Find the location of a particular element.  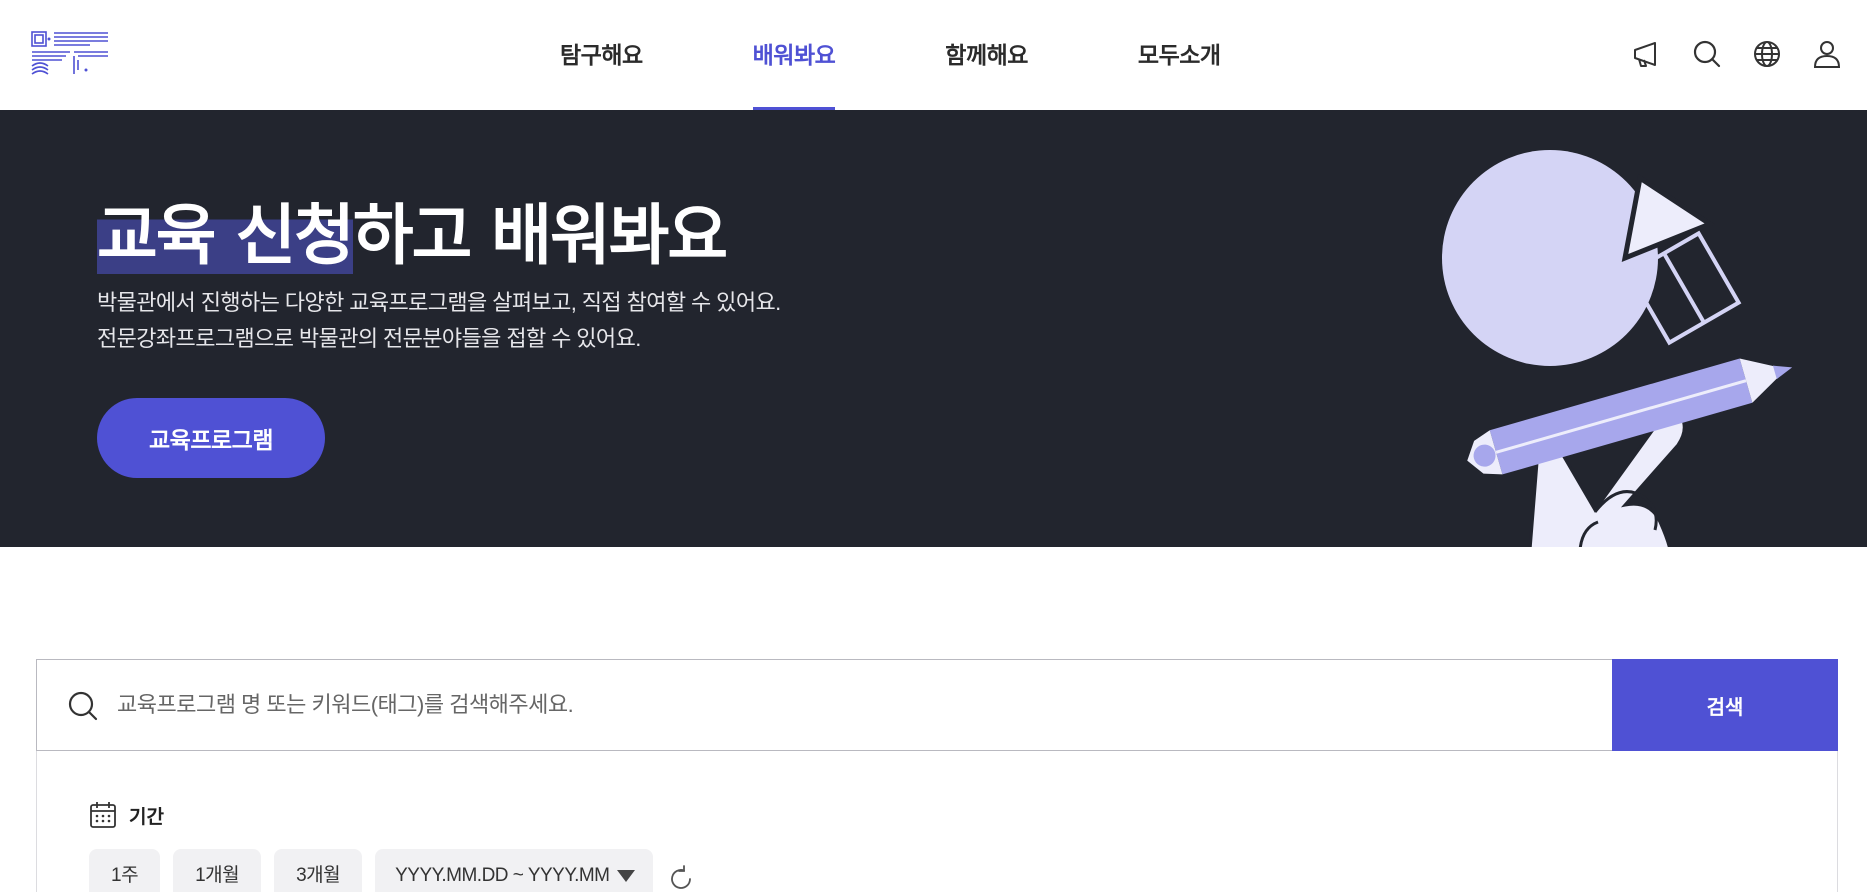

title-highlight: 교육 신청 is located at coordinates (226, 235).